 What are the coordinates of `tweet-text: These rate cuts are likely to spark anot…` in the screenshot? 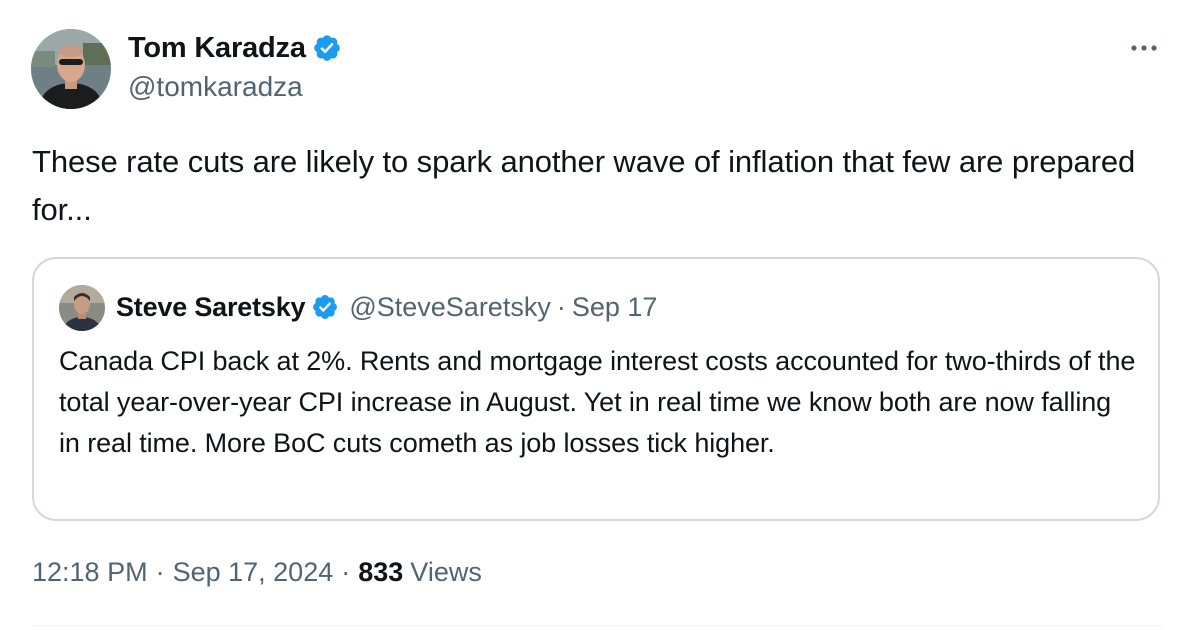 It's located at (584, 185).